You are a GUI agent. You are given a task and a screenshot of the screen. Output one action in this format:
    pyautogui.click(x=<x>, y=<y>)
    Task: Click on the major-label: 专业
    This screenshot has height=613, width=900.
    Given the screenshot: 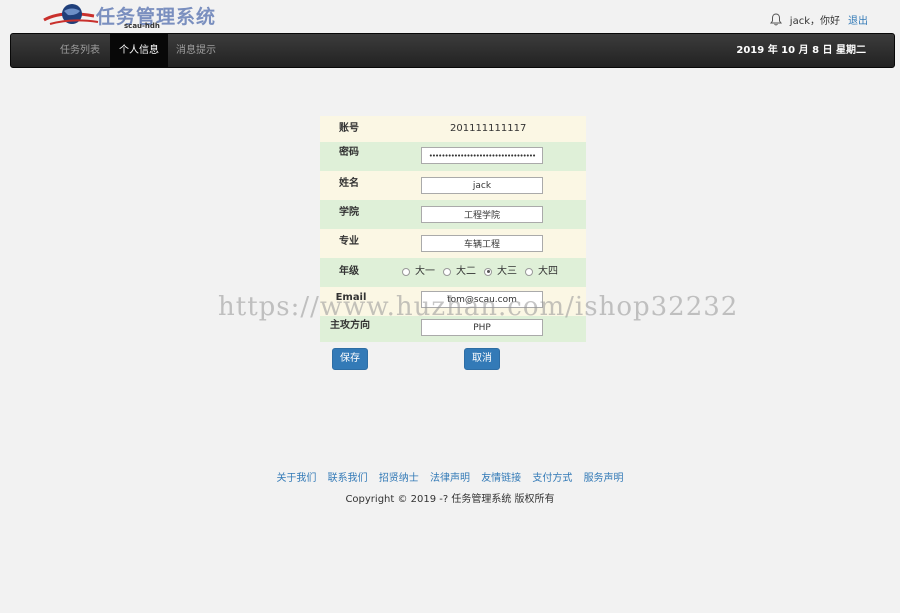 What is the action you would take?
    pyautogui.click(x=349, y=241)
    